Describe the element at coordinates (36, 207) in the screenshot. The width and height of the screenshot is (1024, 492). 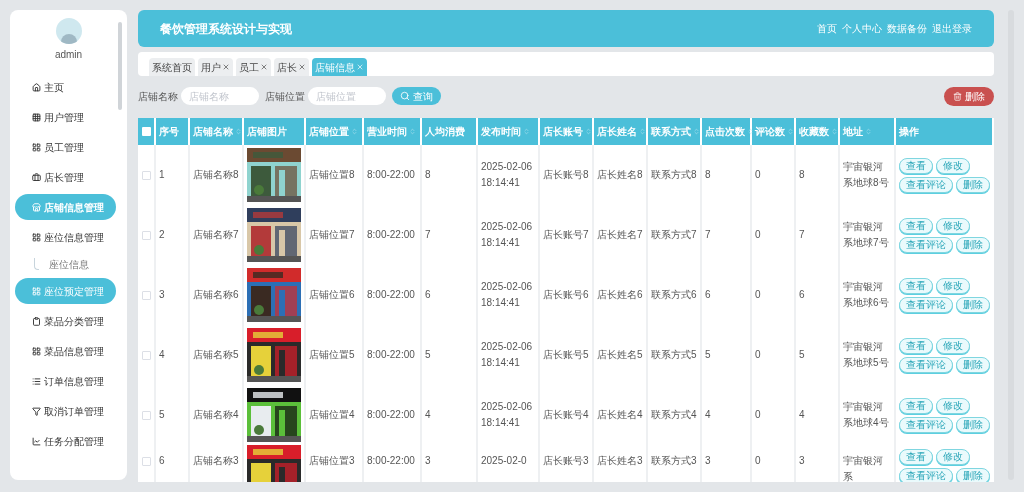
I see `store-icon` at that location.